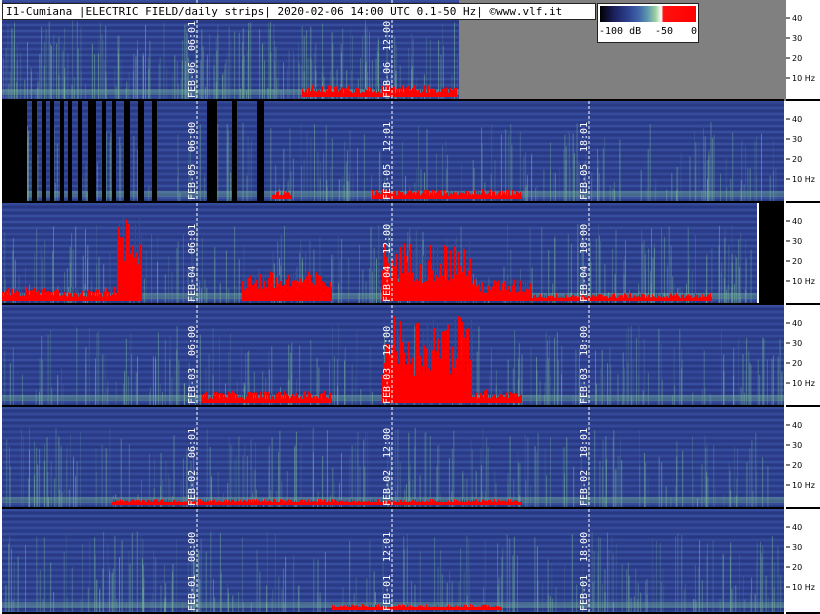  What do you see at coordinates (803, 465) in the screenshot?
I see `axis-segment: 40302010 Hz` at bounding box center [803, 465].